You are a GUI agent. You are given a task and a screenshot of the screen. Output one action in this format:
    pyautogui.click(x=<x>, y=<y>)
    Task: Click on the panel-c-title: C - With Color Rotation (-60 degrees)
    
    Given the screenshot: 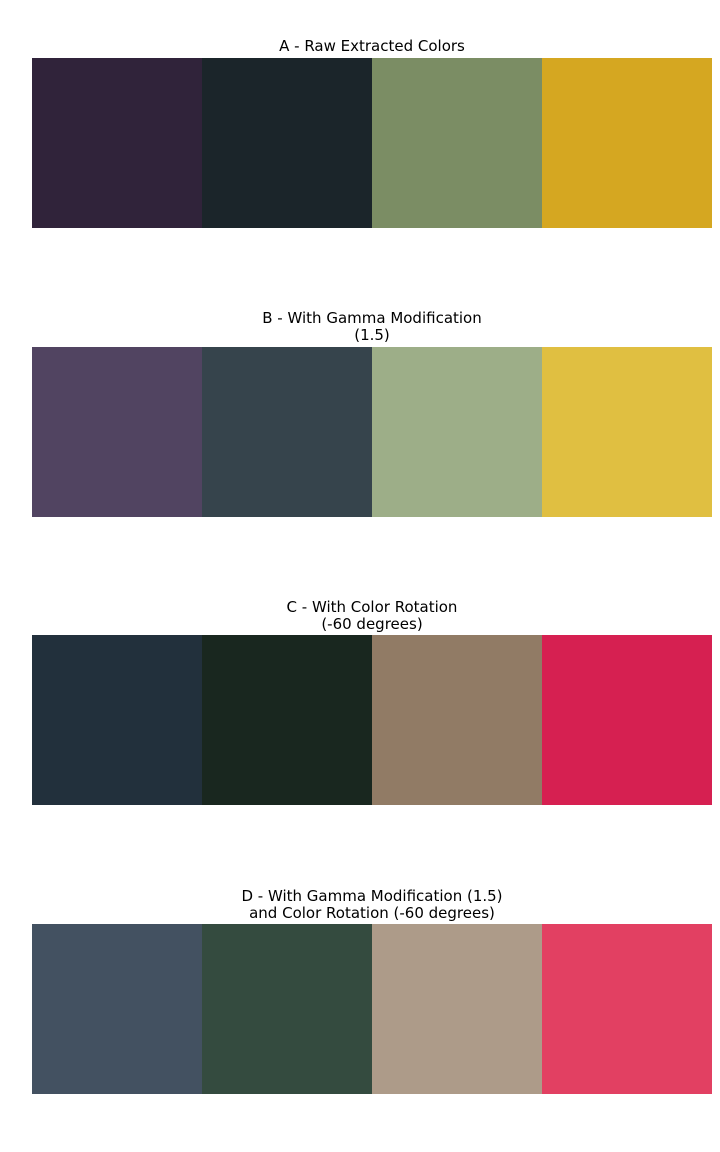 What is the action you would take?
    pyautogui.click(x=372, y=615)
    